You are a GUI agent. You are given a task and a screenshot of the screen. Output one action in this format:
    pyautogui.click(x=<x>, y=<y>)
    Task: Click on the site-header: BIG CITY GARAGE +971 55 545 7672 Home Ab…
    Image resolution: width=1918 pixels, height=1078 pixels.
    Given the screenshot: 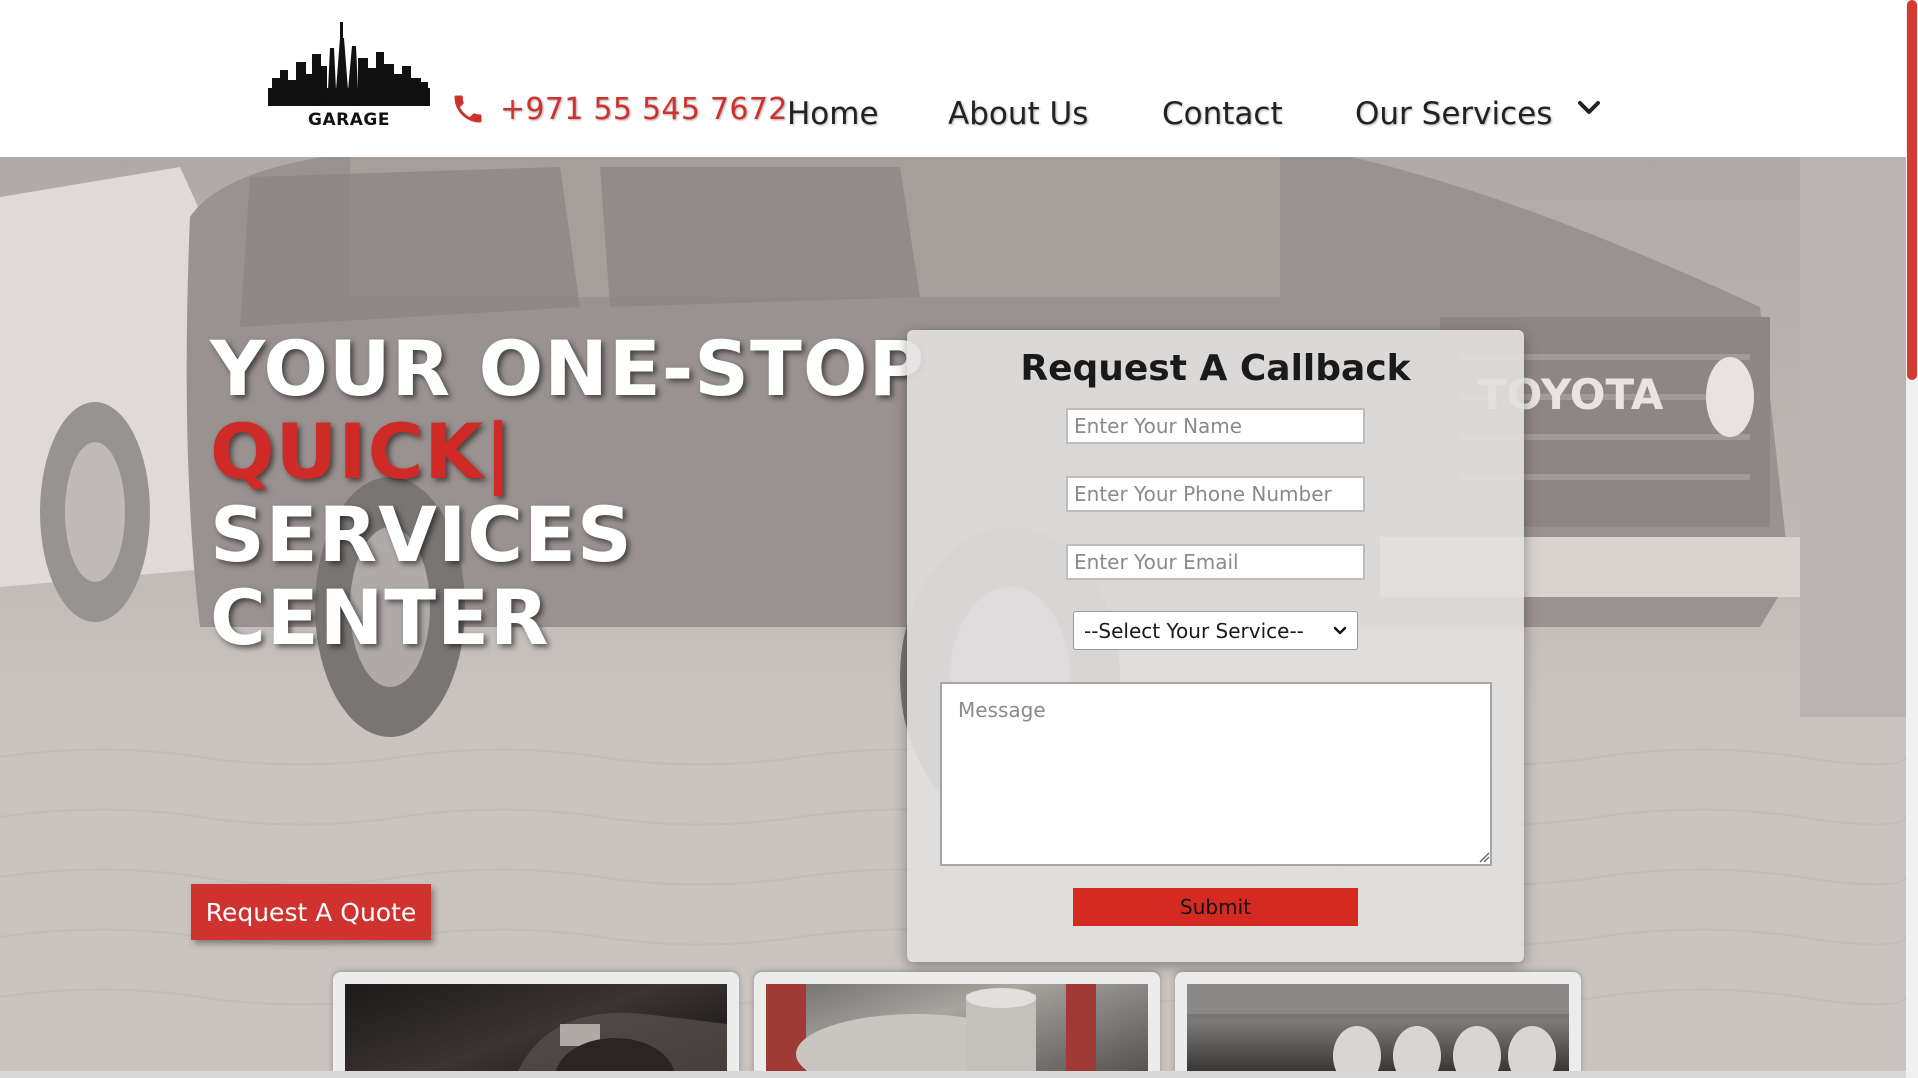 What is the action you would take?
    pyautogui.click(x=953, y=78)
    